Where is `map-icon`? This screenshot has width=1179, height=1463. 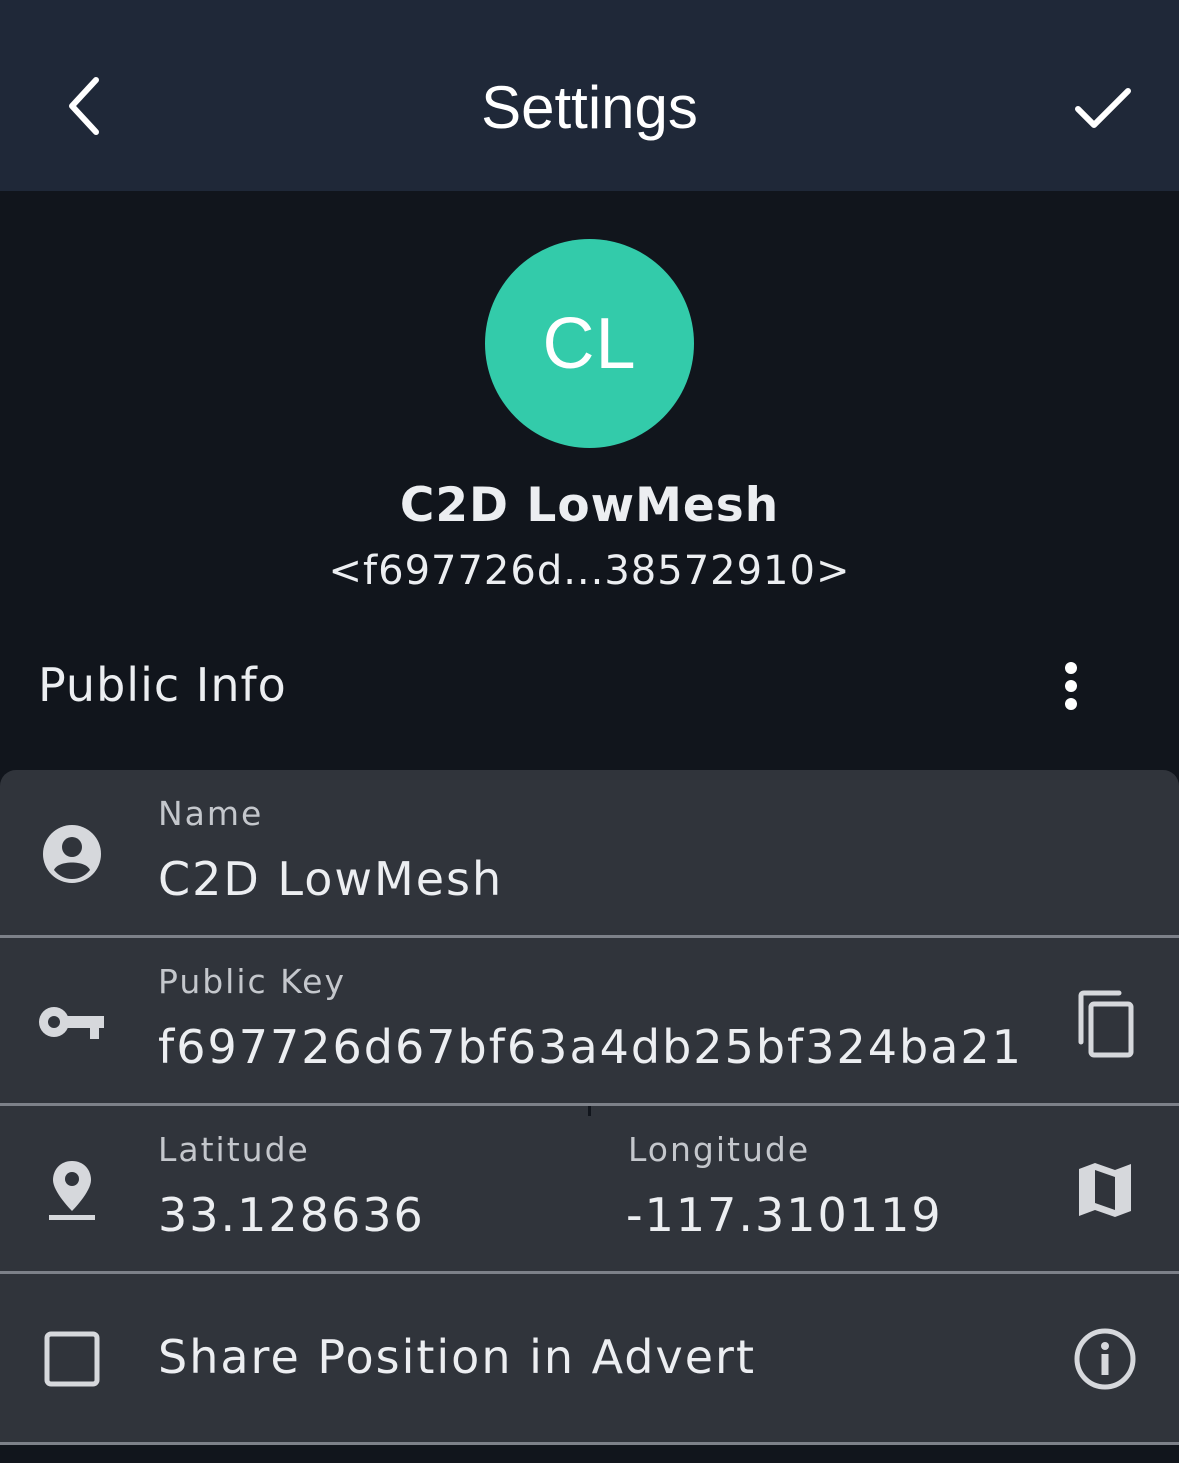
map-icon is located at coordinates (1105, 1190).